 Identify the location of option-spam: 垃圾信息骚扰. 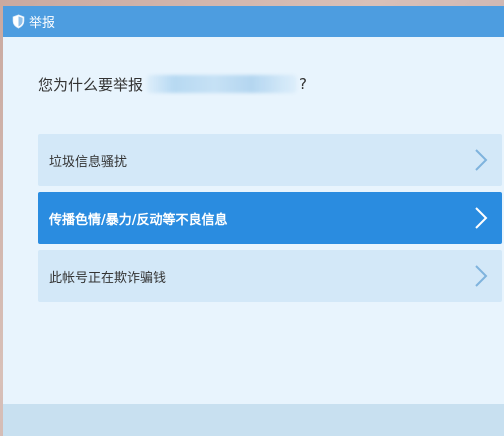
(270, 160).